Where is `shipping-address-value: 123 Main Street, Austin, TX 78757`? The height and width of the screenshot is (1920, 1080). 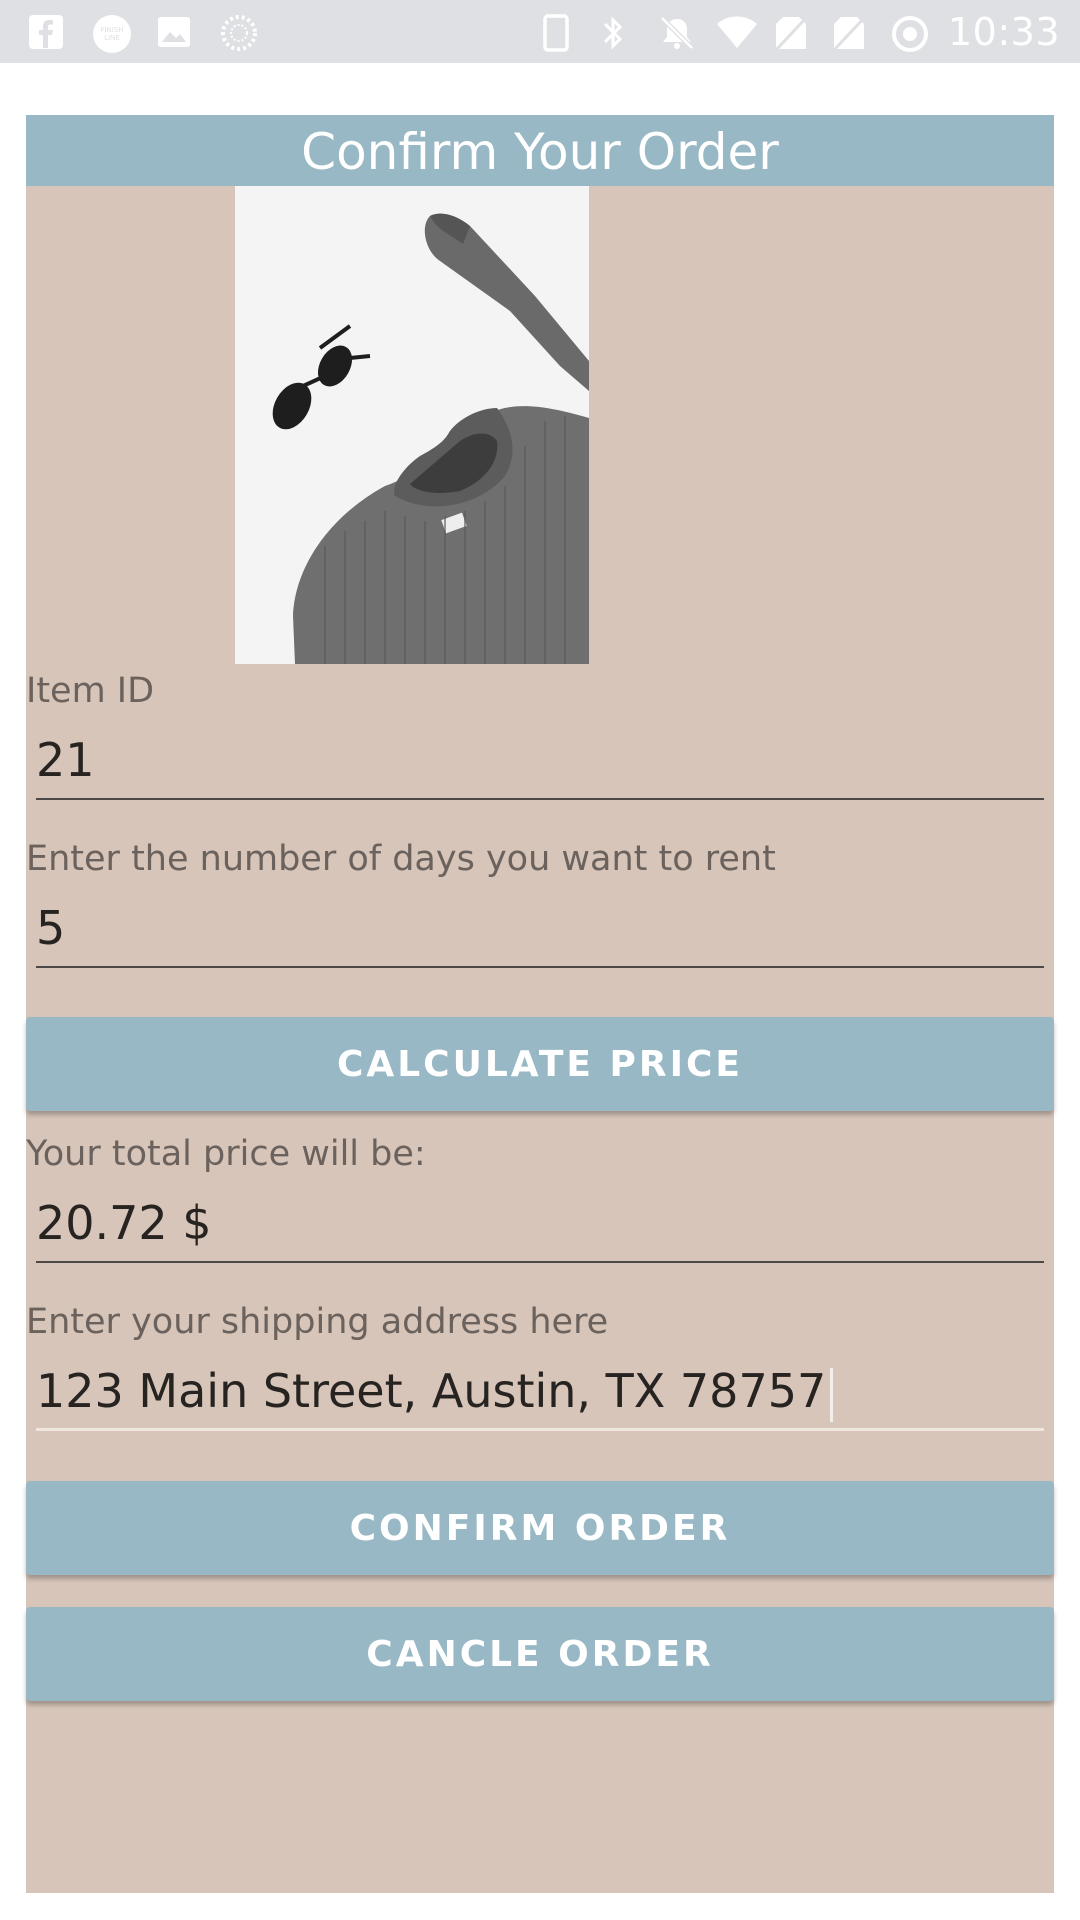 shipping-address-value: 123 Main Street, Austin, TX 78757 is located at coordinates (431, 1391).